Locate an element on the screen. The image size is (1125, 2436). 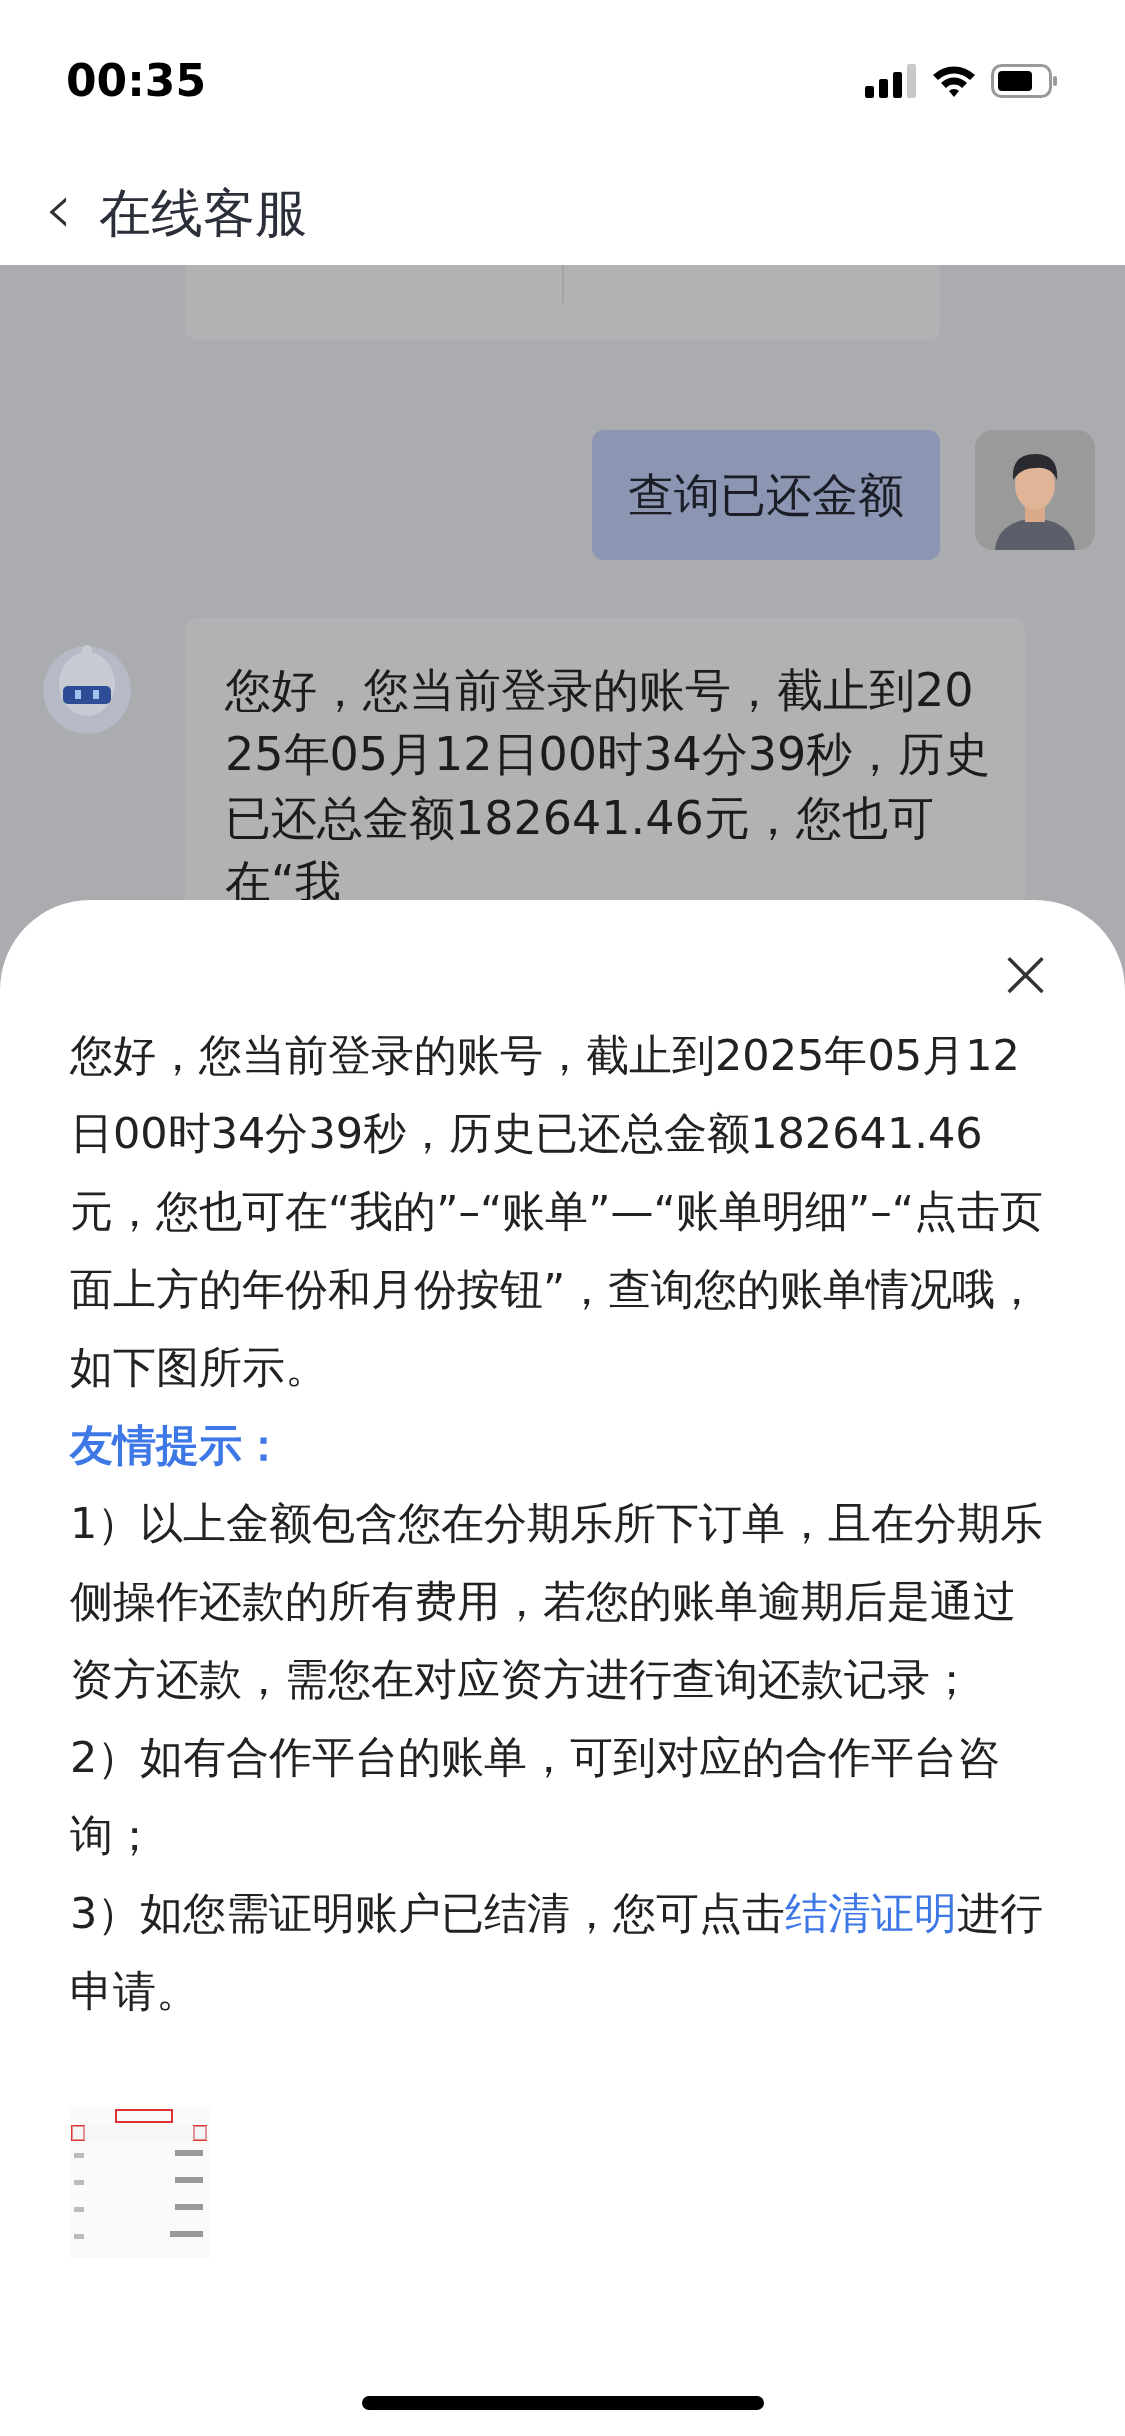
signal-icon is located at coordinates (891, 81).